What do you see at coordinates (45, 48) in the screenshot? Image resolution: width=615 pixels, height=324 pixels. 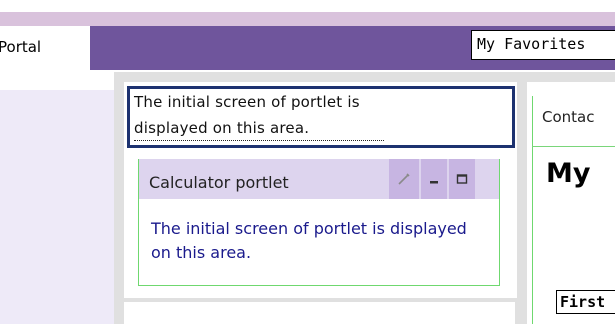 I see `portal-tab: Portal` at bounding box center [45, 48].